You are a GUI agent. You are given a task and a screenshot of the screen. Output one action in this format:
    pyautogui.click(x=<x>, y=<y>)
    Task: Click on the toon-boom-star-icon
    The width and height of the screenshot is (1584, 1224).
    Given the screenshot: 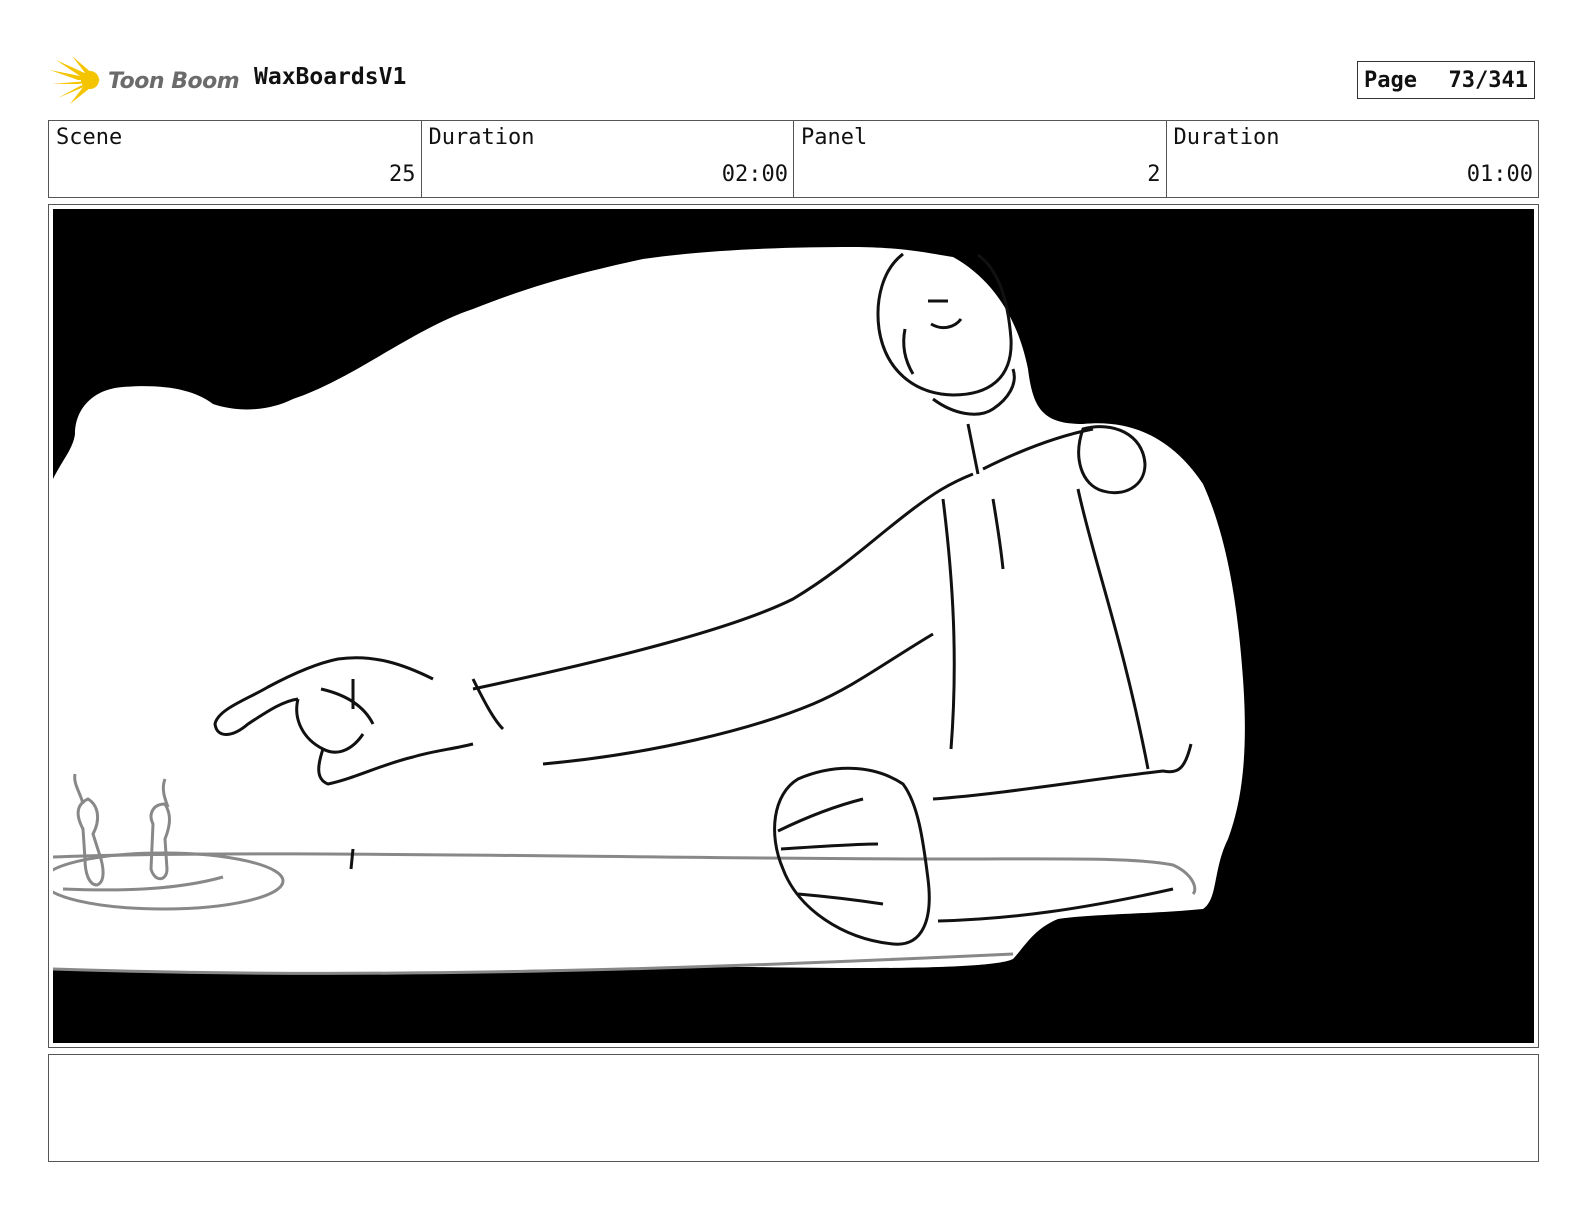 What is the action you would take?
    pyautogui.click(x=75, y=80)
    